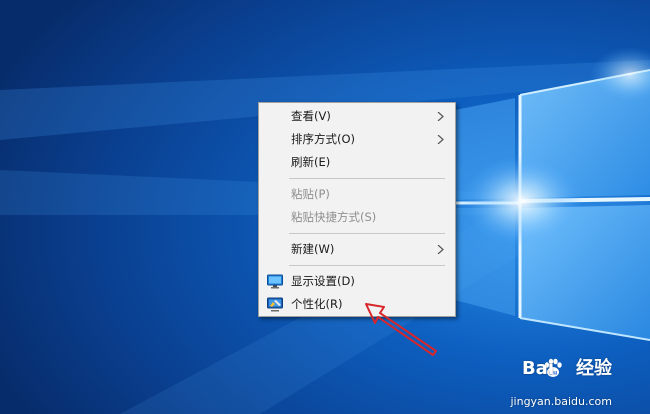  Describe the element at coordinates (566, 367) in the screenshot. I see `baidu-watermark: Bai 经验` at that location.